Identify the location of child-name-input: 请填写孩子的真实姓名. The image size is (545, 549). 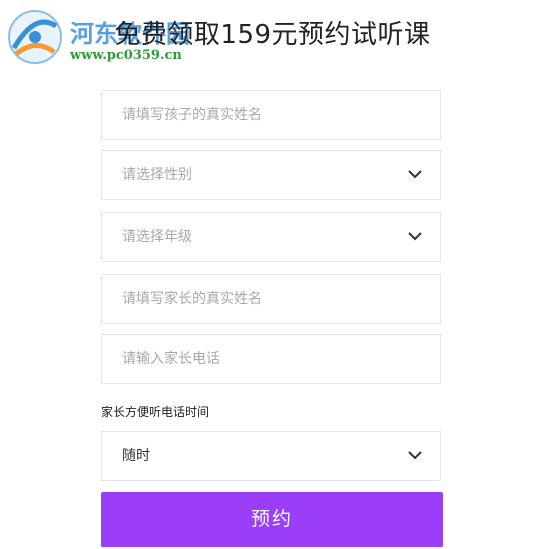
(271, 115).